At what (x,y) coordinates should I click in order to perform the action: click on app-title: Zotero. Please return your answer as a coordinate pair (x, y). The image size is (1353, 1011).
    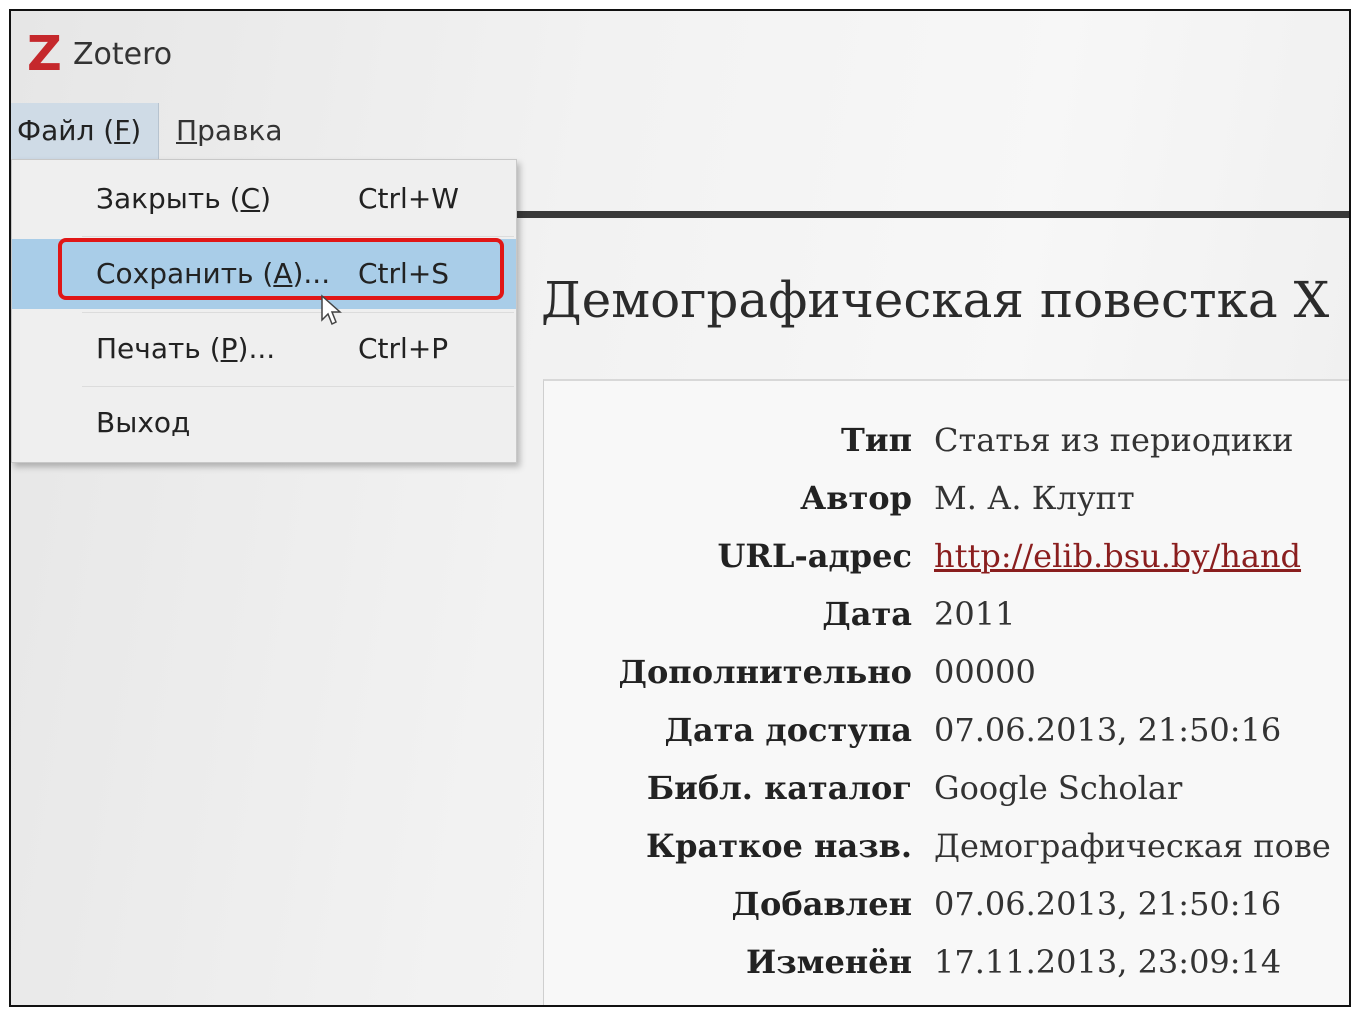
    Looking at the image, I should click on (123, 54).